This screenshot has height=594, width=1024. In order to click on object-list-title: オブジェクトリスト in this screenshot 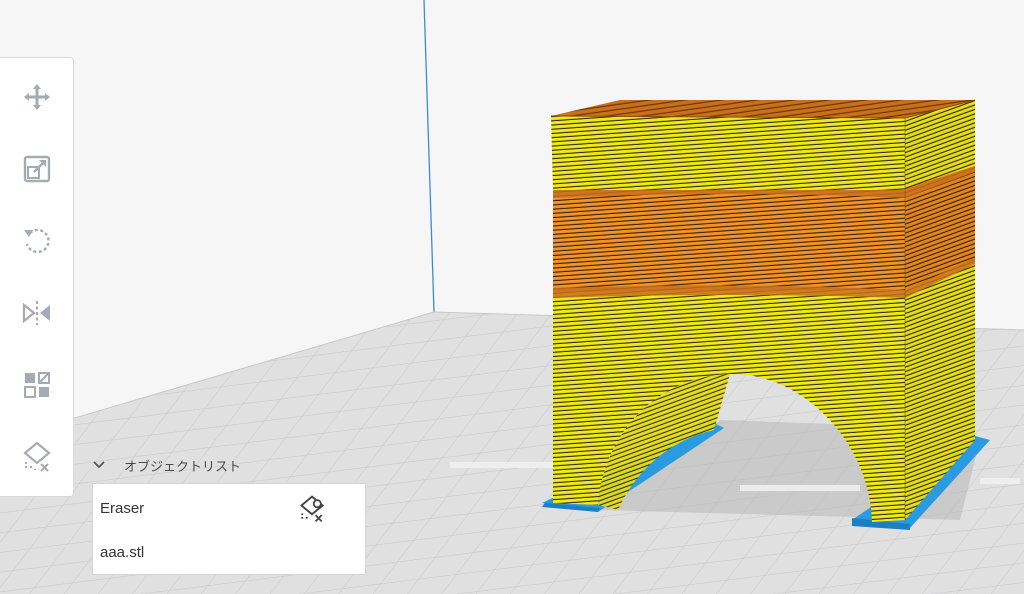, I will do `click(183, 466)`.